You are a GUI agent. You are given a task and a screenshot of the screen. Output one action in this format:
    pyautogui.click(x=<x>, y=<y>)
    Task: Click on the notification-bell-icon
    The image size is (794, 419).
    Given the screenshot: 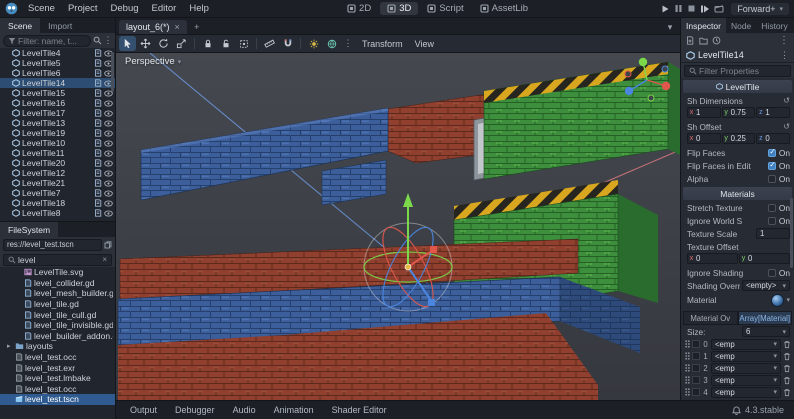 What is the action you would take?
    pyautogui.click(x=736, y=410)
    